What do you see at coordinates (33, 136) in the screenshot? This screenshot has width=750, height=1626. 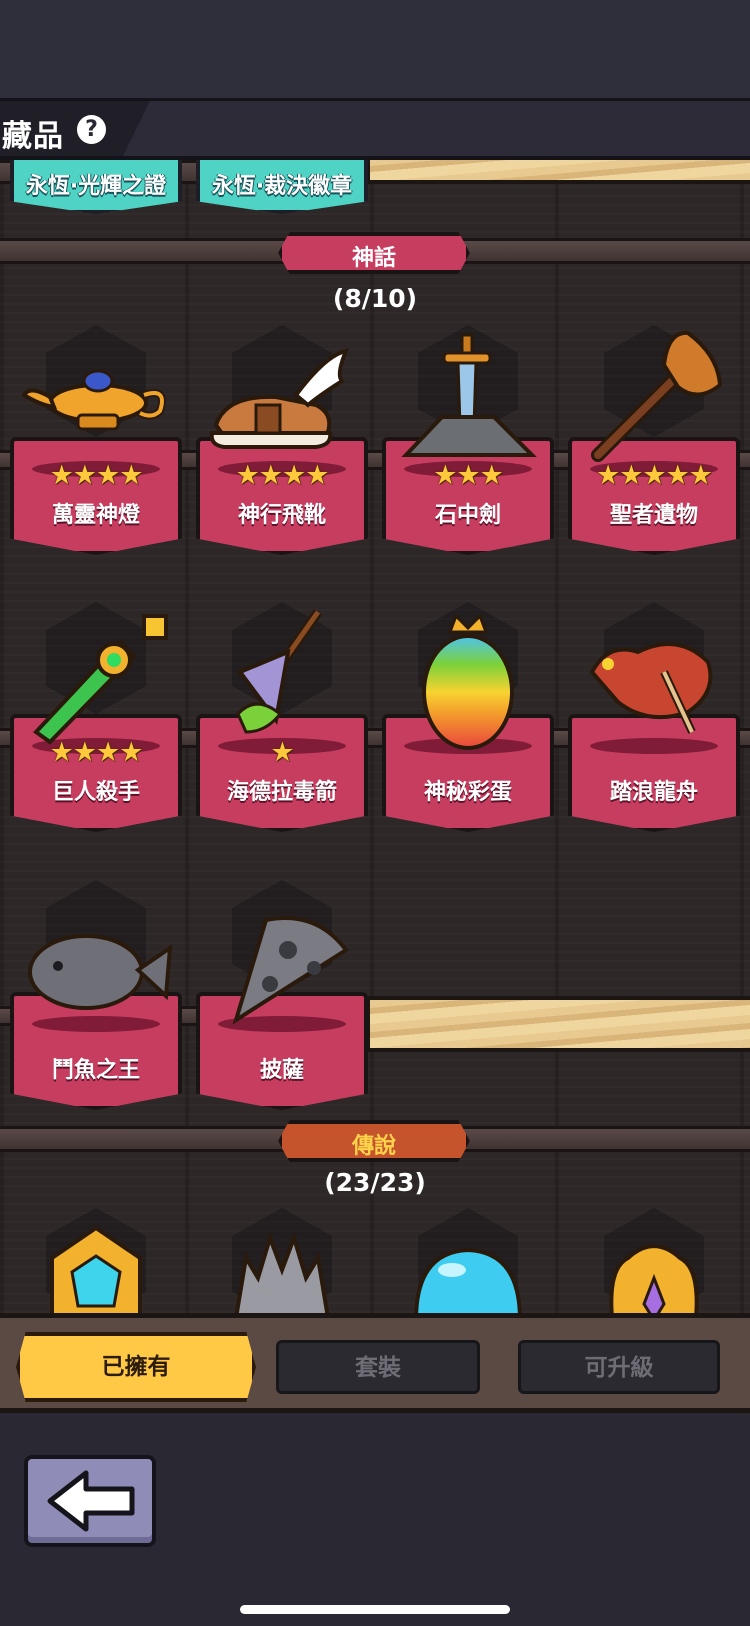 I see `page-title: 藏品` at bounding box center [33, 136].